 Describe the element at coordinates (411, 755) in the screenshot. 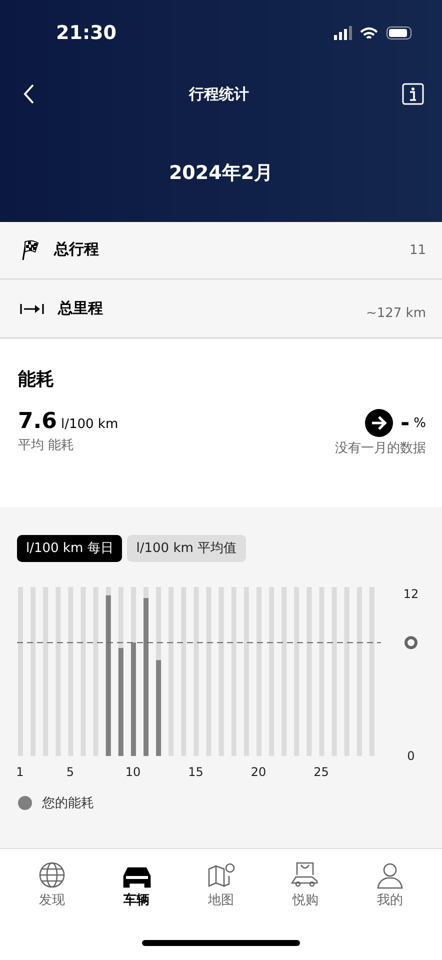

I see `axis-label: 0` at that location.